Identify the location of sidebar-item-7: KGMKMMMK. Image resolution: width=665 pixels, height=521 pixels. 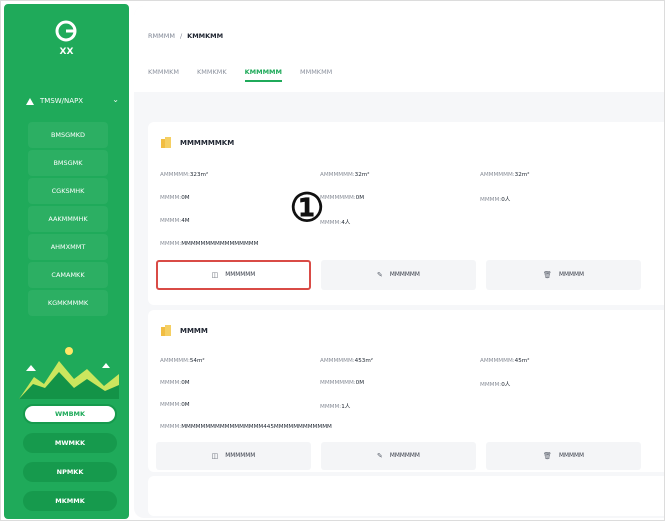
(68, 303).